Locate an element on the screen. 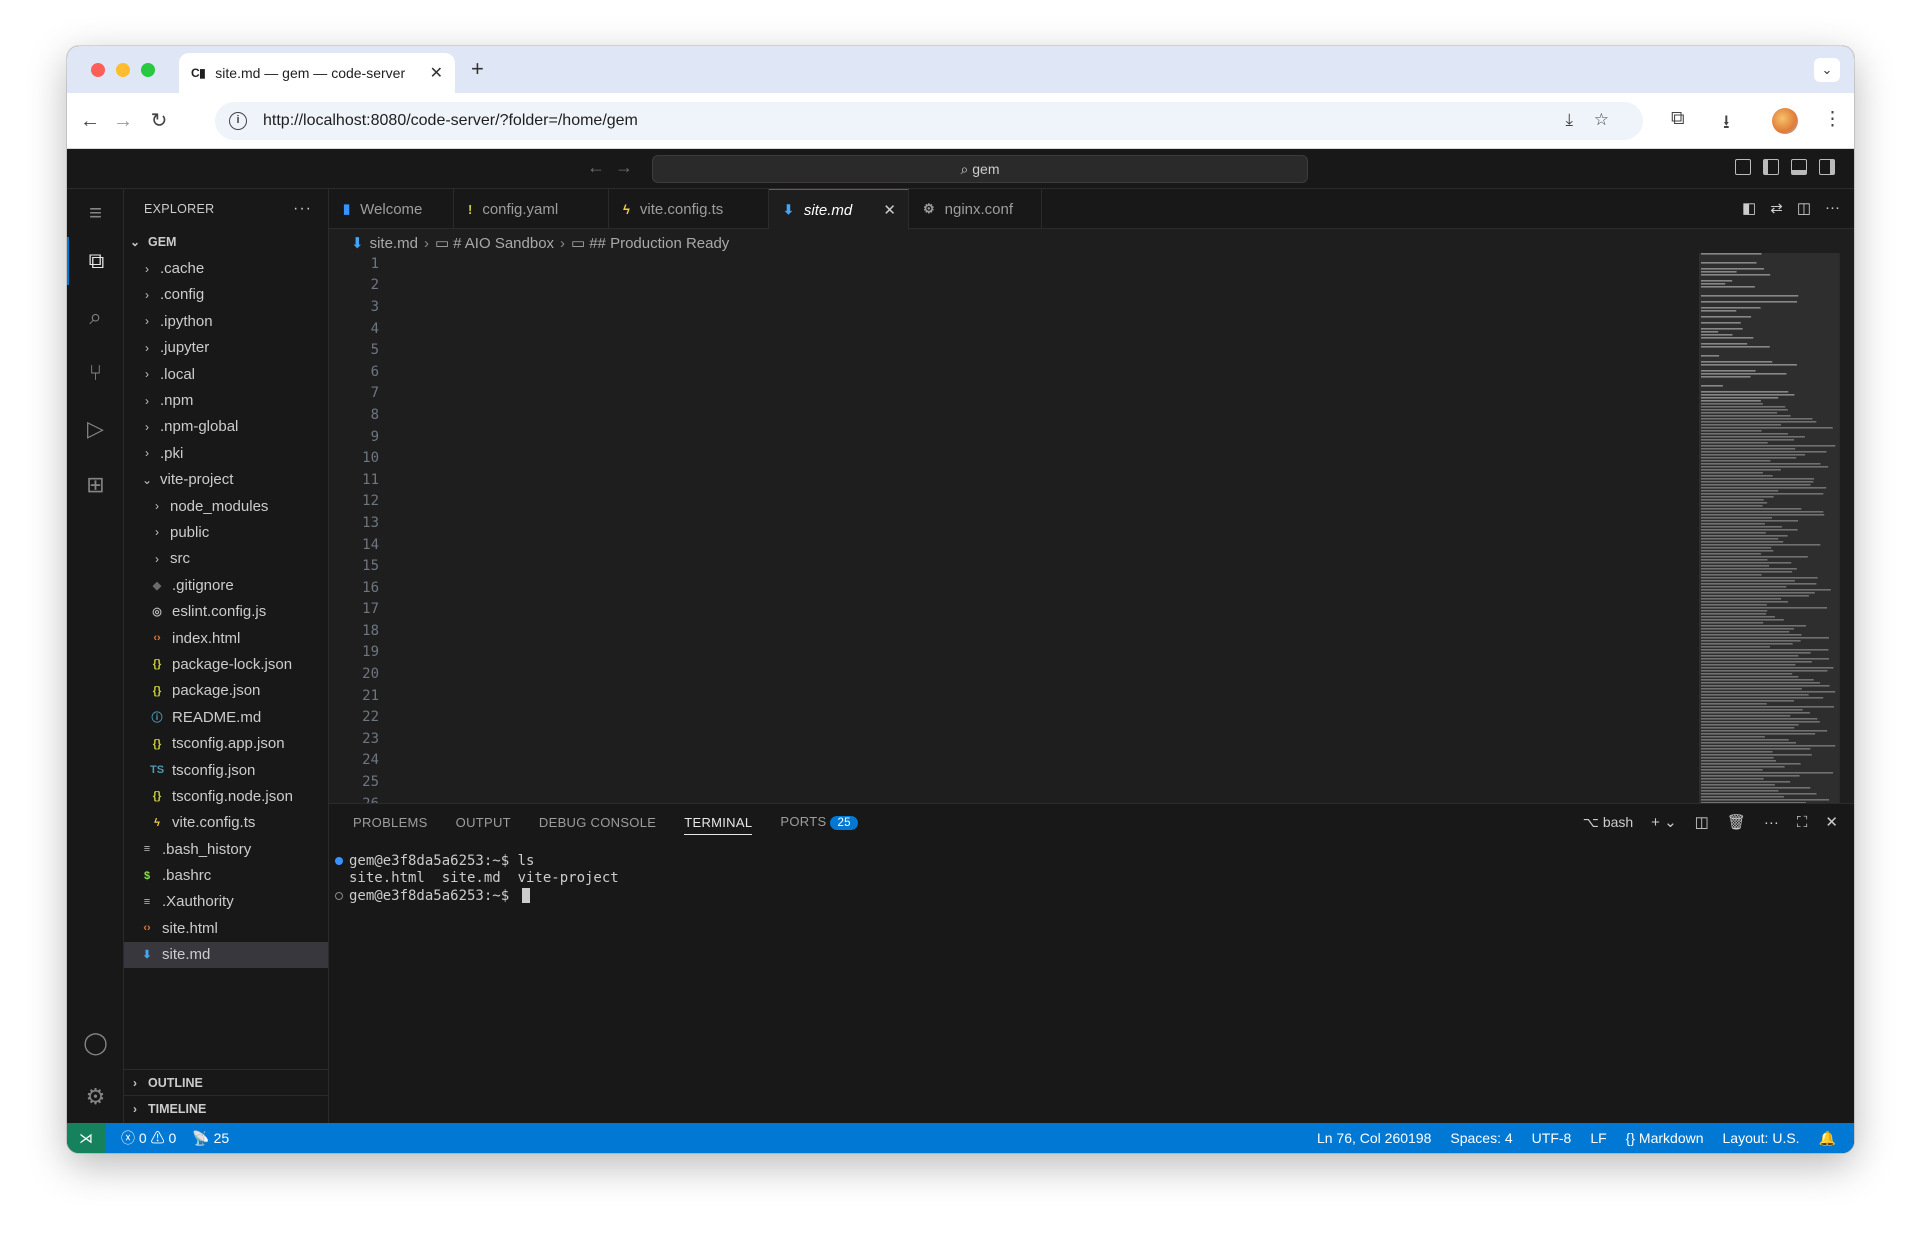 Image resolution: width=1920 pixels, height=1240 pixels. tab-terminal: TERMINAL is located at coordinates (718, 825).